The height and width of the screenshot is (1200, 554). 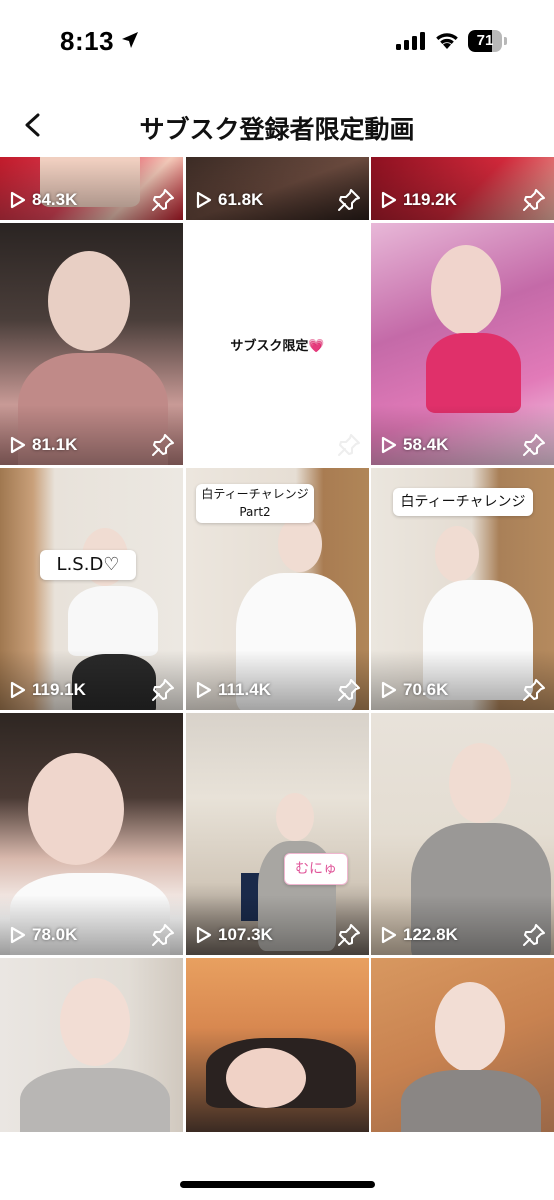 I want to click on status-bar: 8:13 71, so click(x=277, y=45).